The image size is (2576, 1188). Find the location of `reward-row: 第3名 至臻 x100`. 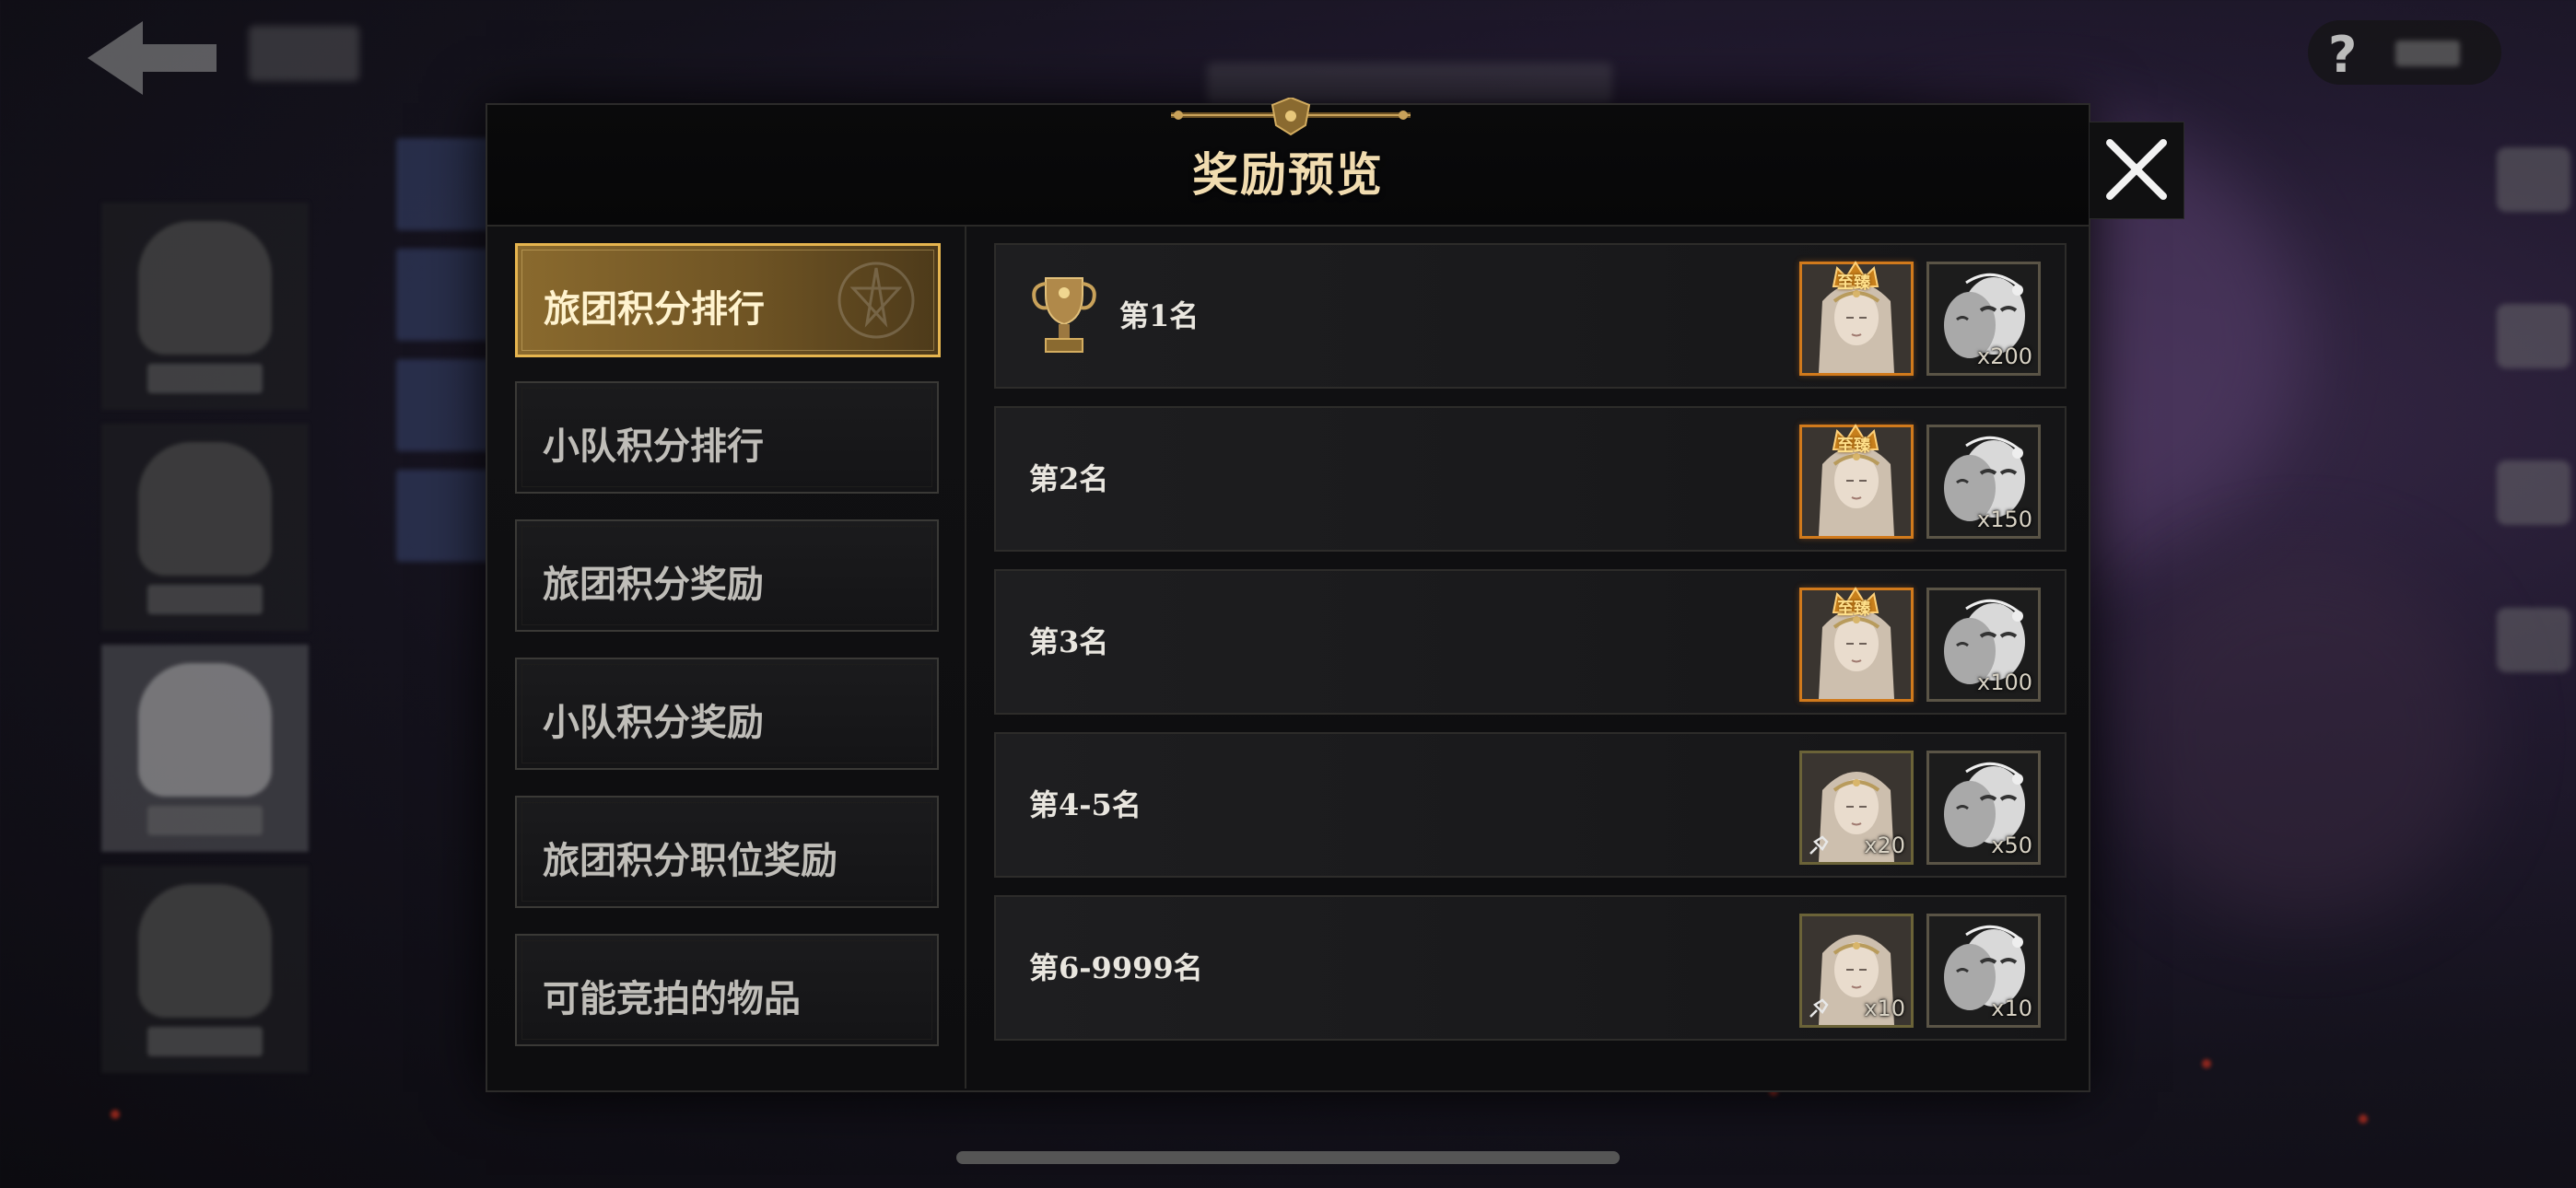

reward-row: 第3名 至臻 x100 is located at coordinates (1531, 642).